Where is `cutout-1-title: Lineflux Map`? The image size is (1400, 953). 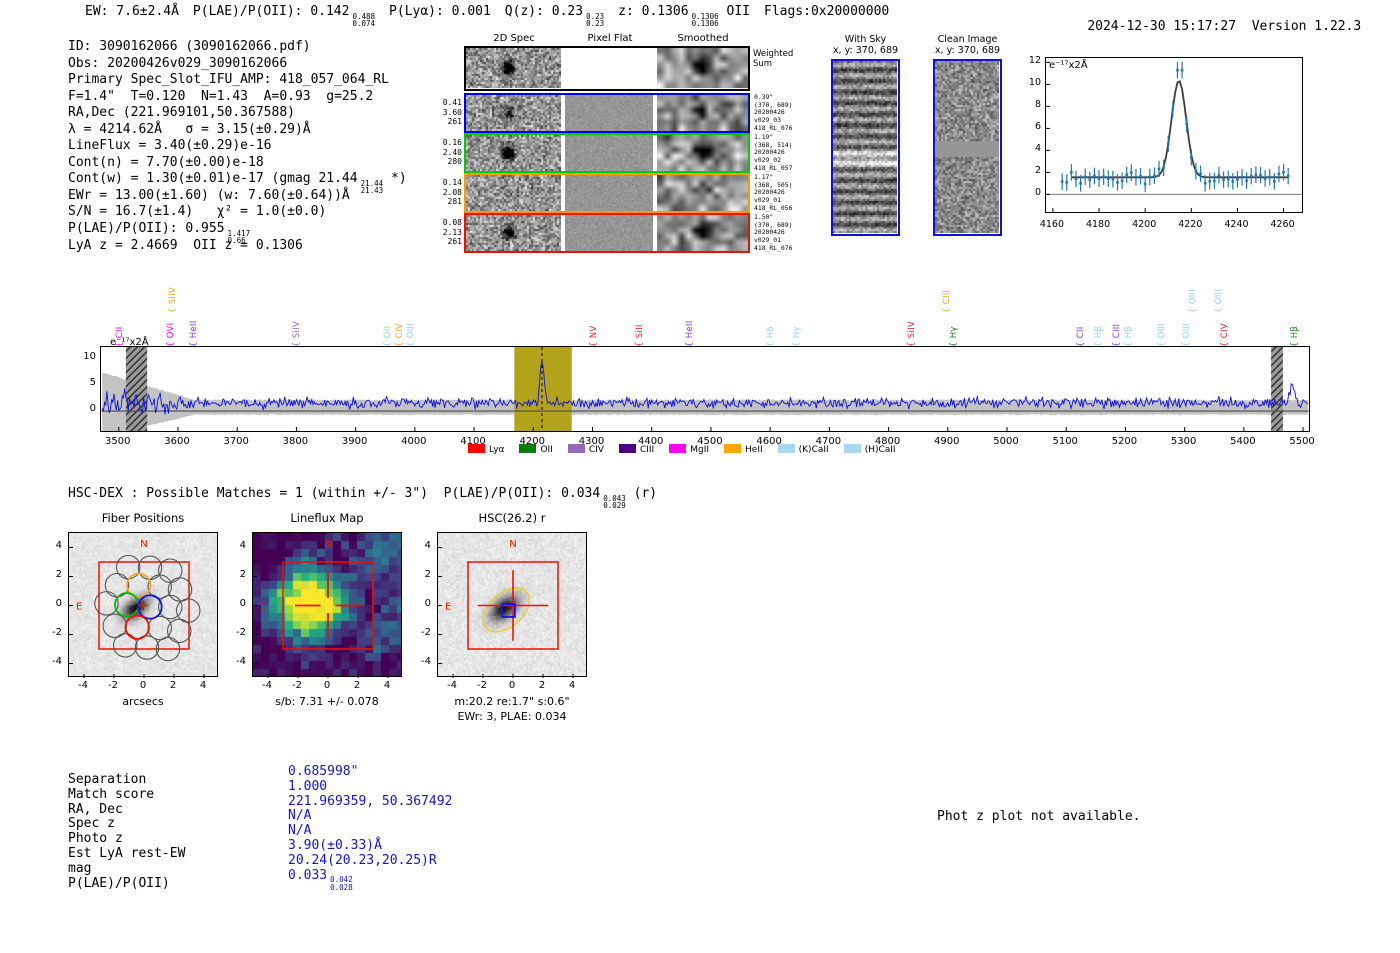 cutout-1-title: Lineflux Map is located at coordinates (327, 518).